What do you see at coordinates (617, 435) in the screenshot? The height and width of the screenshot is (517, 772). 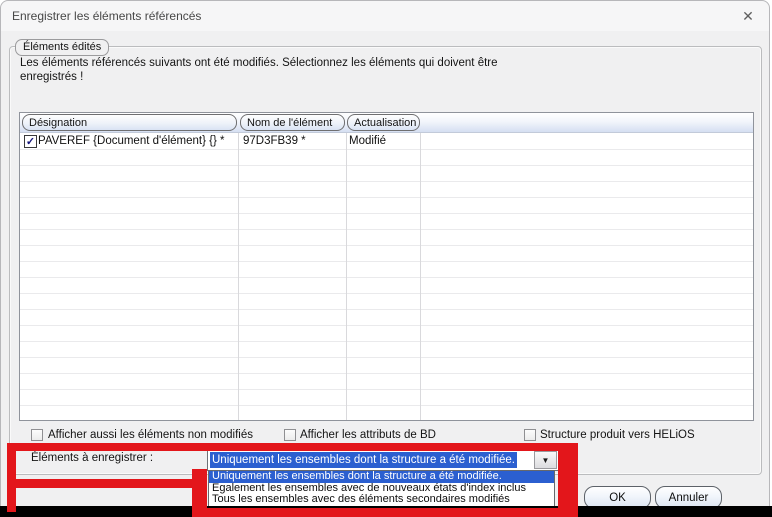 I see `checkbox-label: Structure produit vers HELiOS` at bounding box center [617, 435].